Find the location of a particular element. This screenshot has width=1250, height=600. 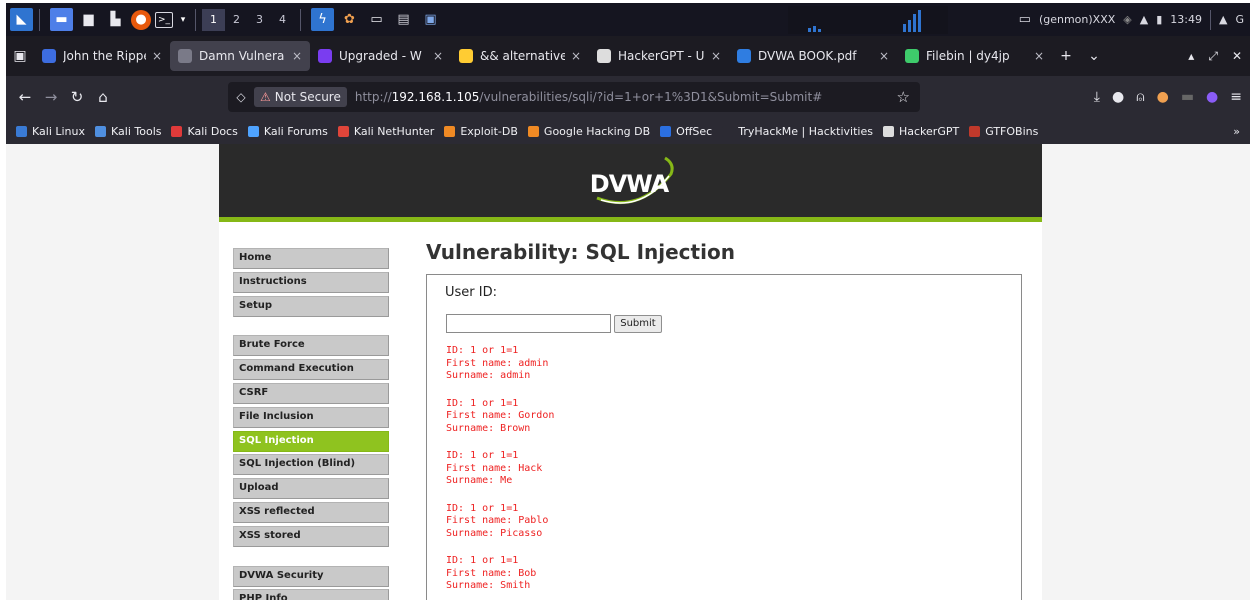

more-bookmarks-icon: » is located at coordinates (1236, 131).